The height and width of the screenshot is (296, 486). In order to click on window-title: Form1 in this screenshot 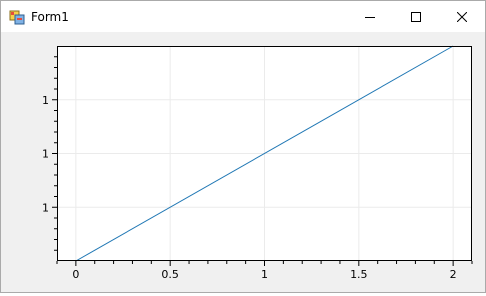, I will do `click(50, 17)`.